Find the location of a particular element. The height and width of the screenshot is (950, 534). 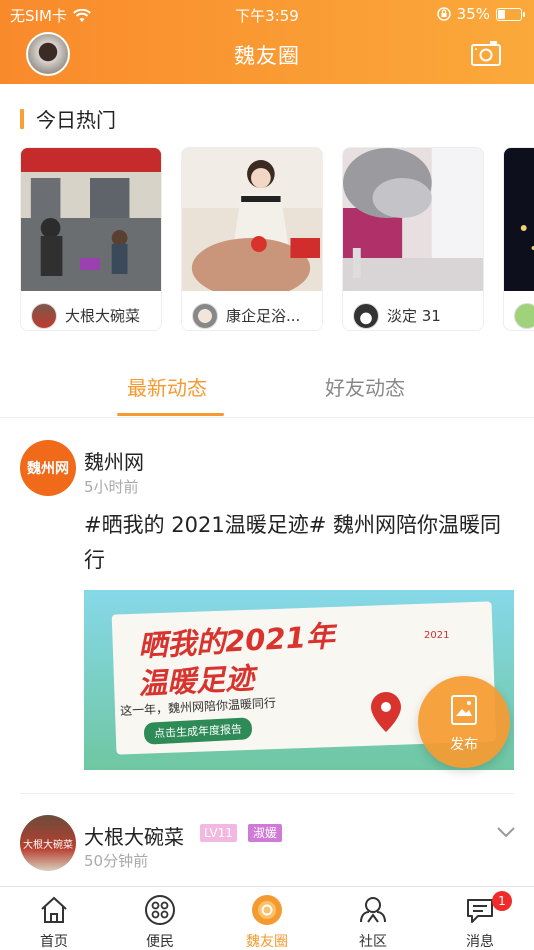

camera-icon is located at coordinates (486, 53).